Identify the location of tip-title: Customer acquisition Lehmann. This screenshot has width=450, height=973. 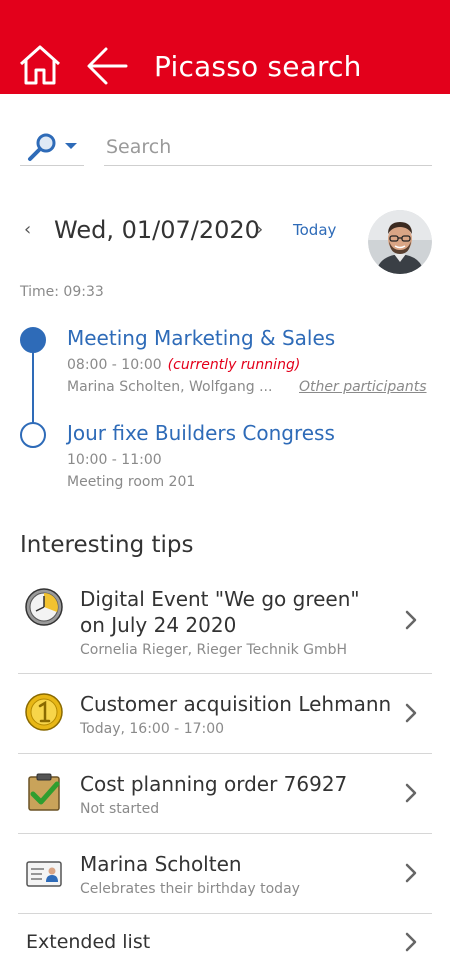
(236, 704).